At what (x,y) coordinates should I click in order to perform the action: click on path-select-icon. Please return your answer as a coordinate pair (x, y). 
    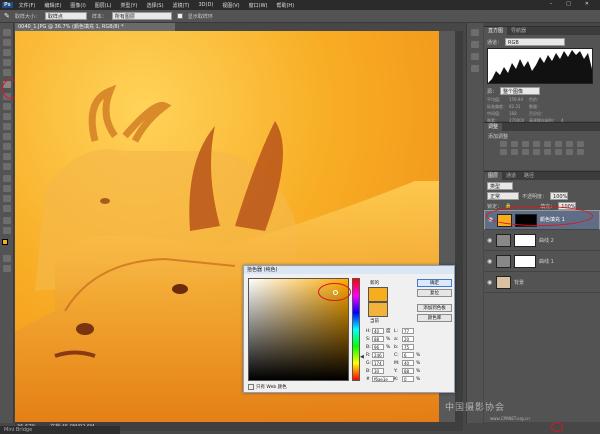
    Looking at the image, I should click on (7, 198).